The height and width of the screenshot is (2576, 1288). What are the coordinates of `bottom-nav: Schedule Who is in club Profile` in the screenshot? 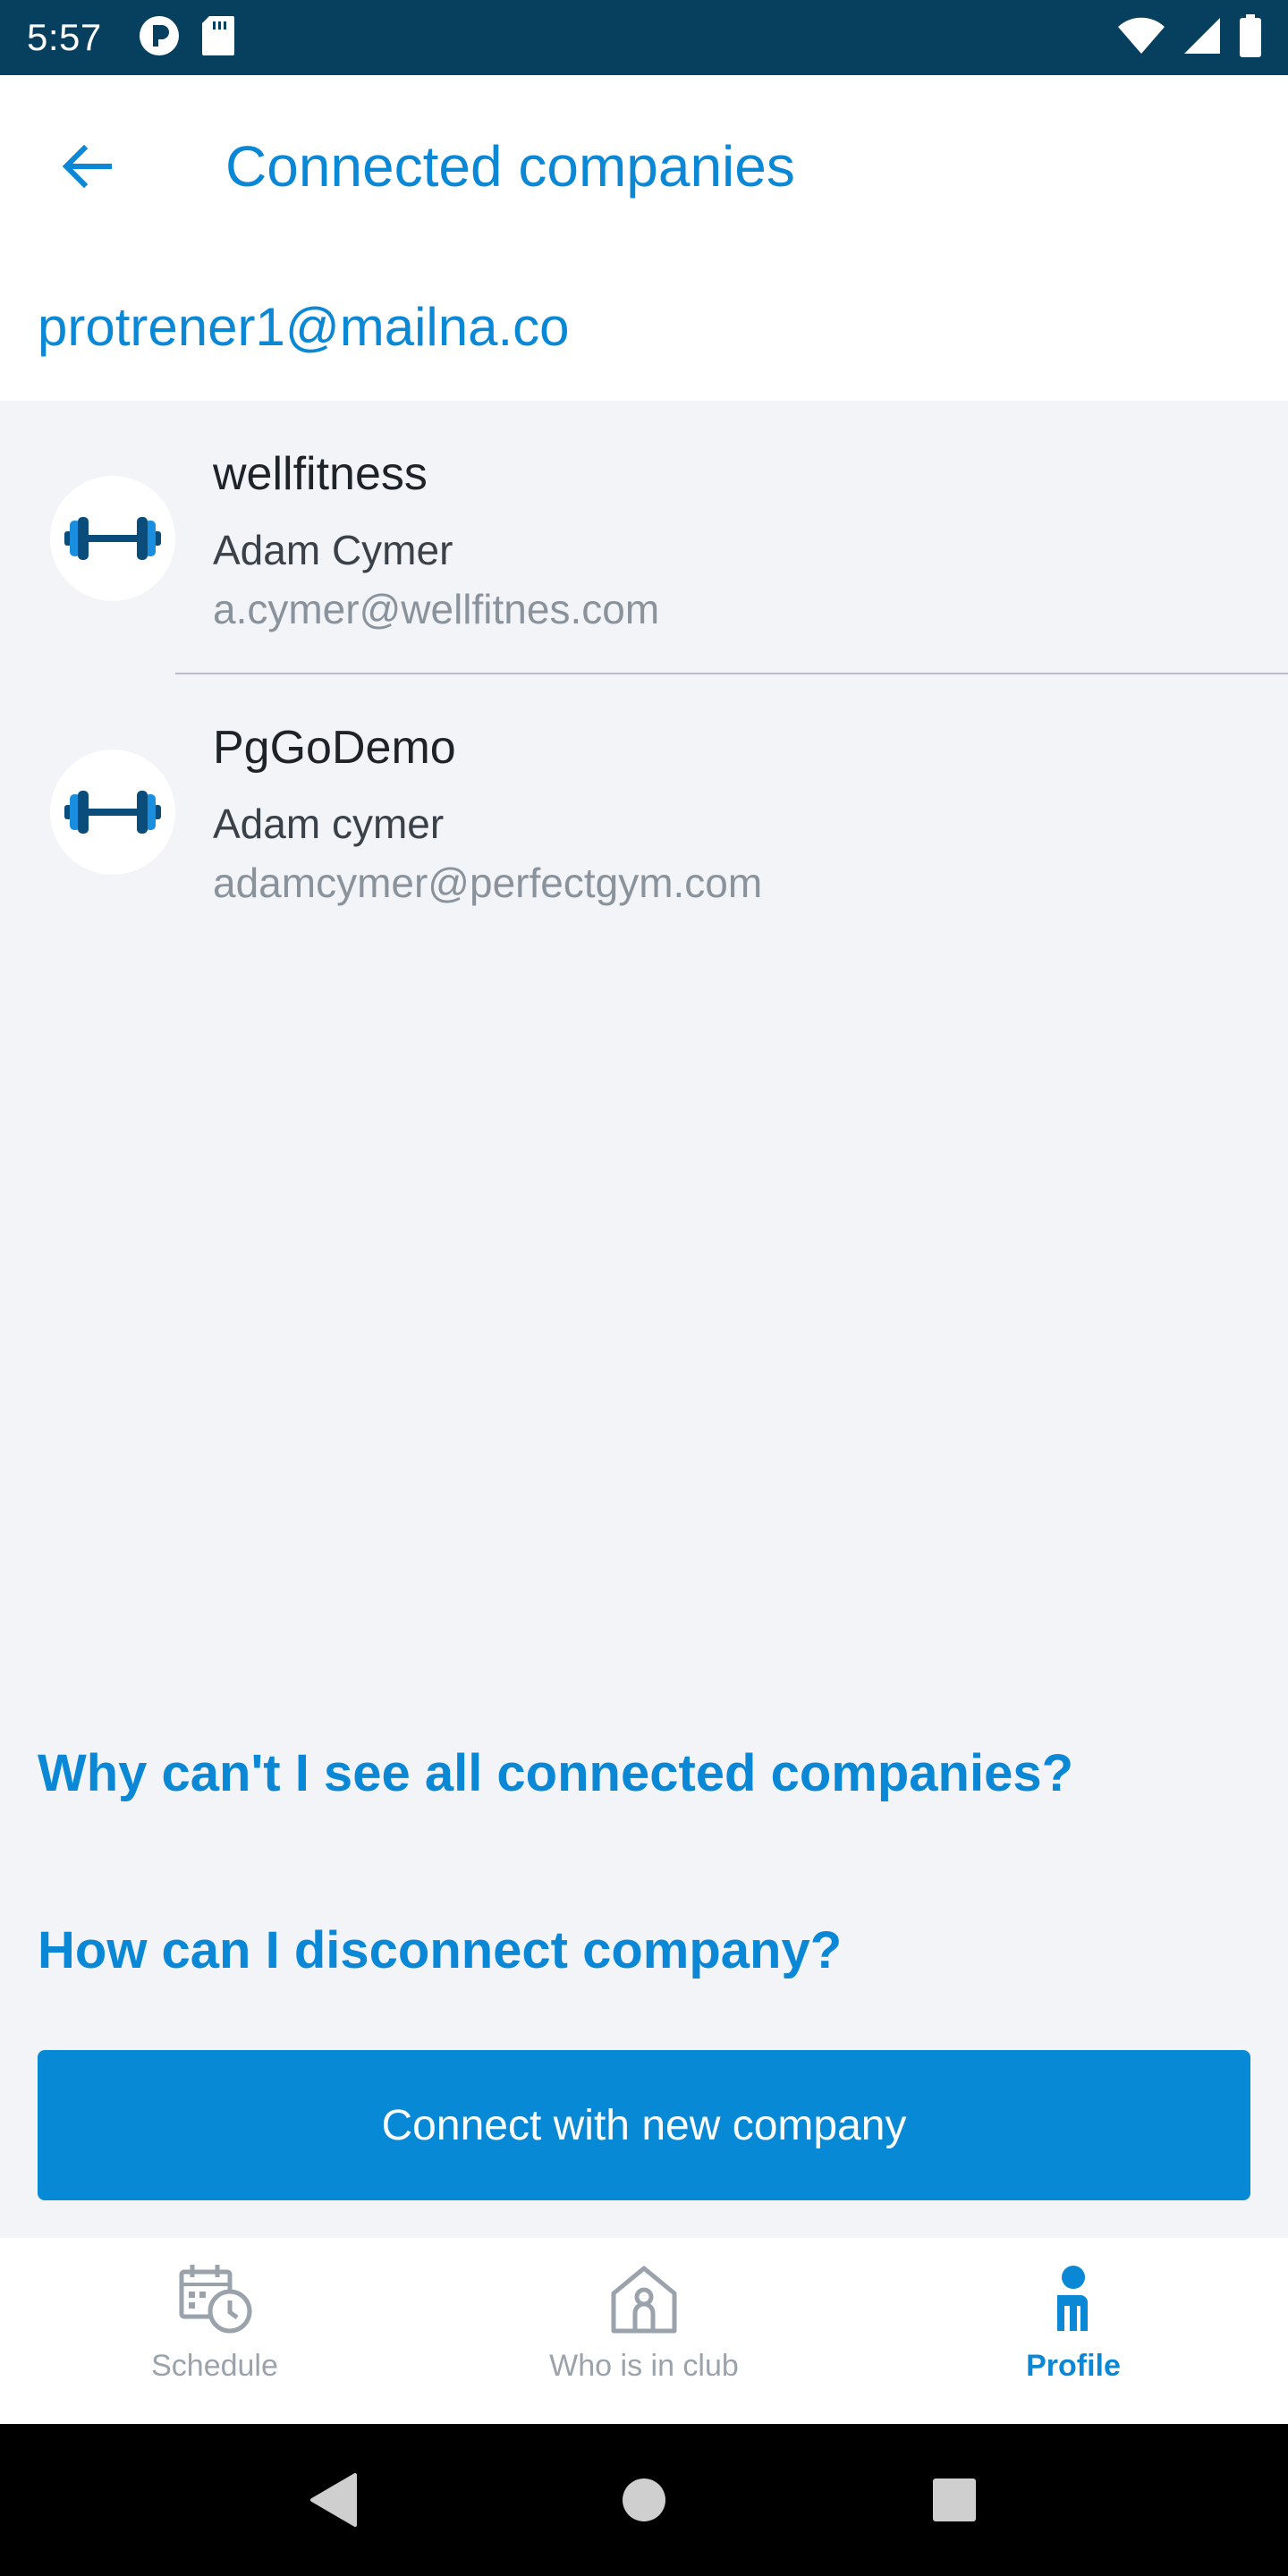 It's located at (644, 2331).